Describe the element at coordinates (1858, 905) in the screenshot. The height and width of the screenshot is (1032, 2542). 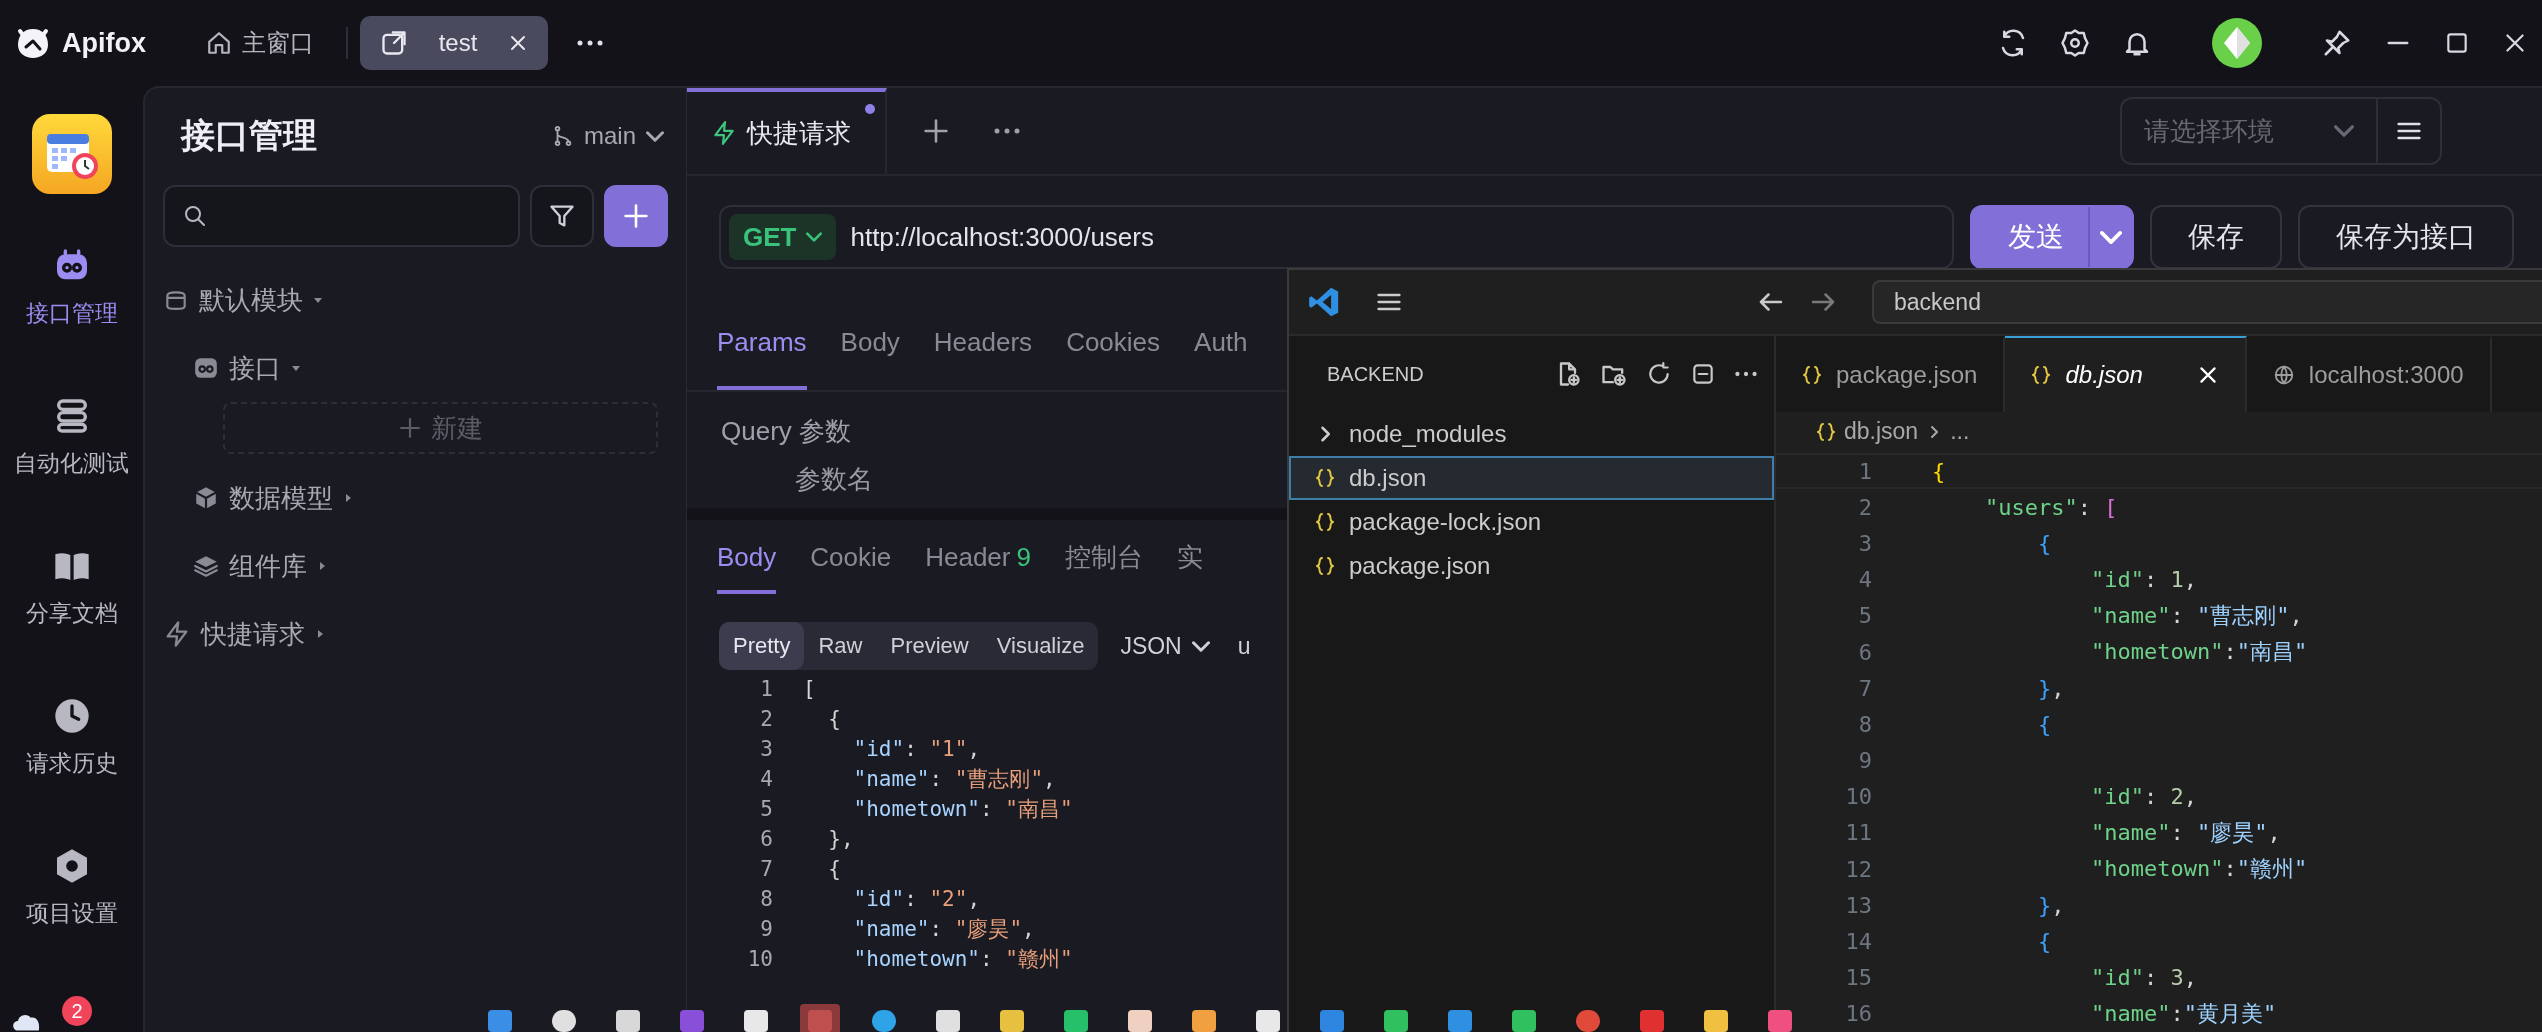
I see `line-number: 13` at that location.